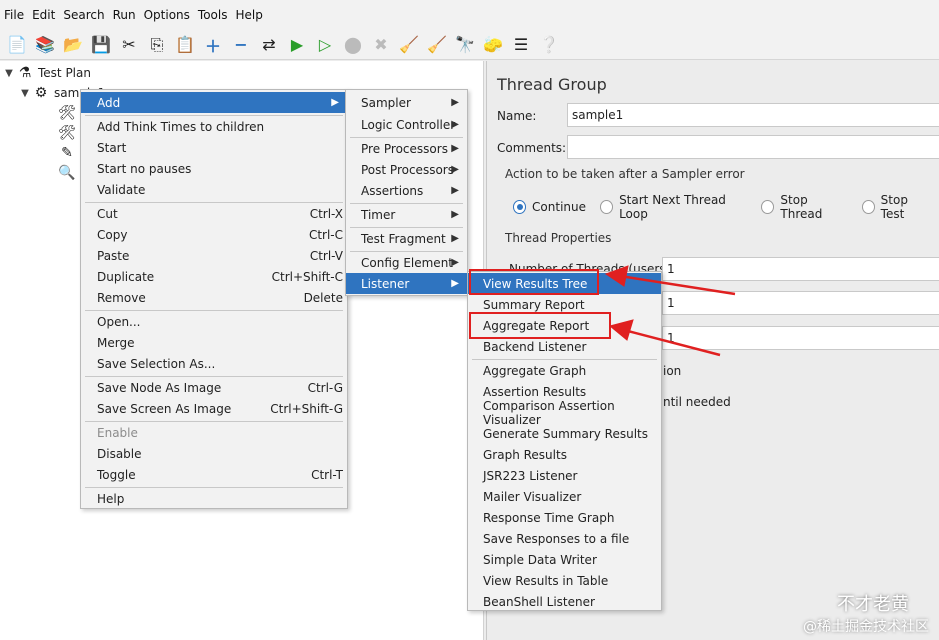  What do you see at coordinates (670, 311) in the screenshot?
I see `annotation-arrows` at bounding box center [670, 311].